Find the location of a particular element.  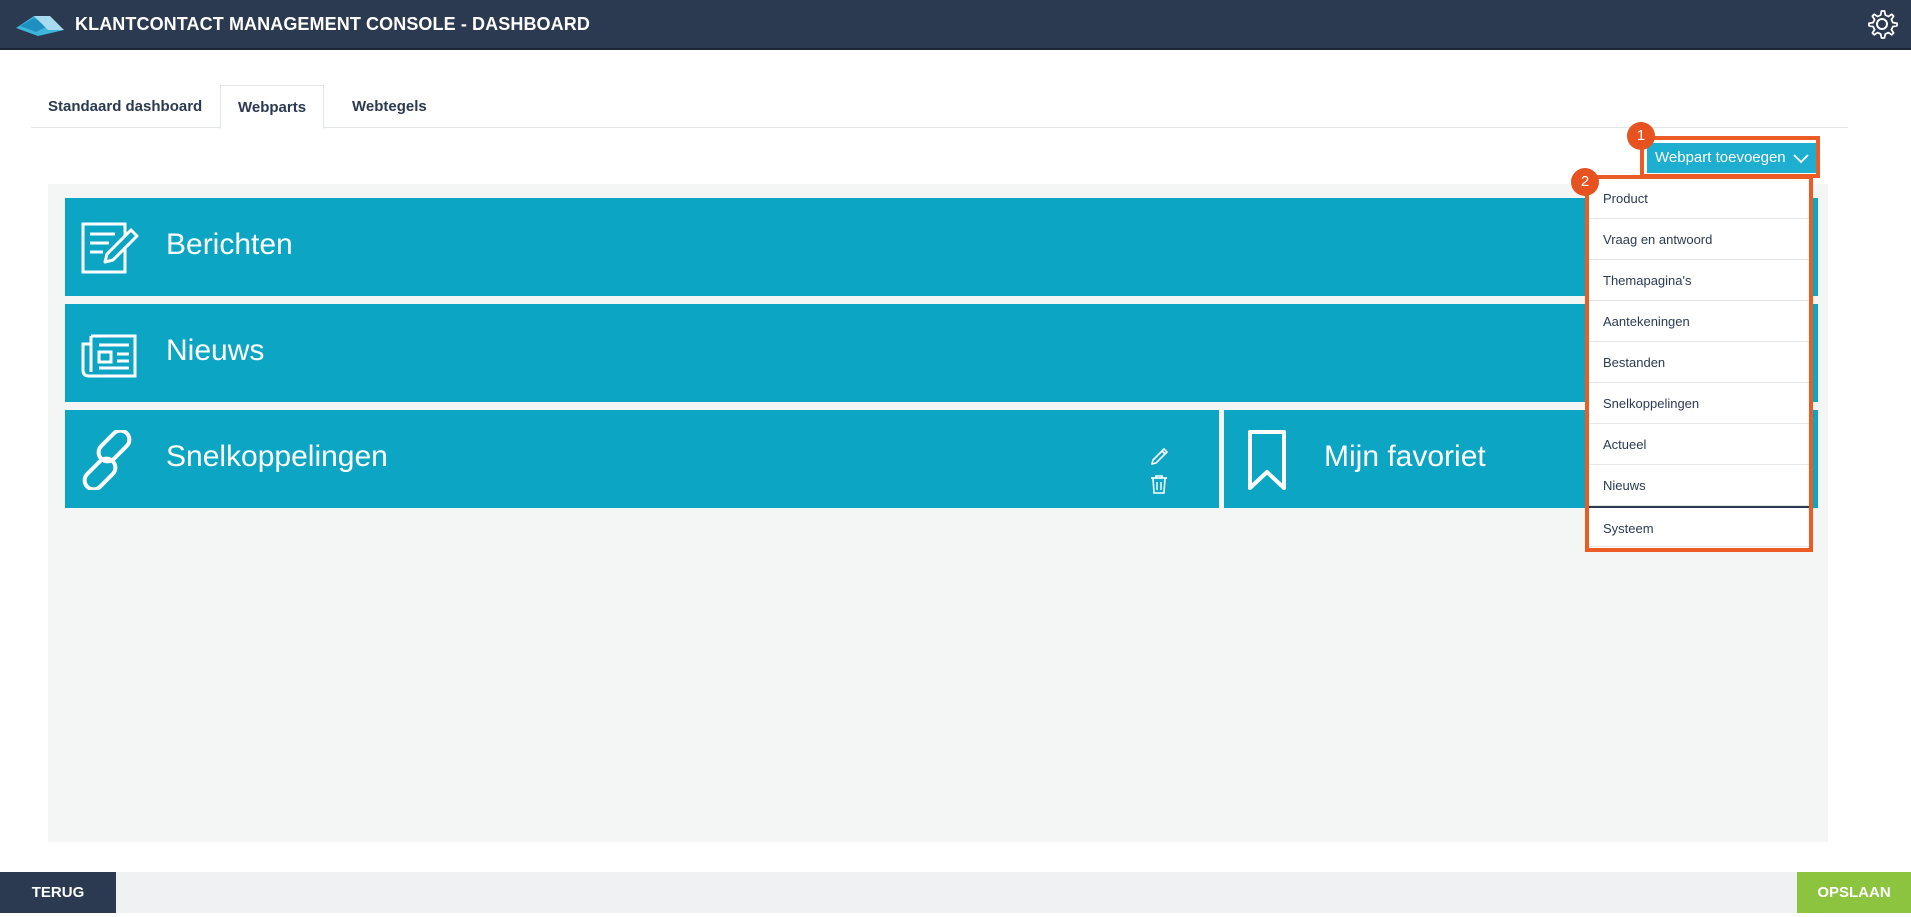

tab-bar: Standaard dashboard Webparts Webtegels is located at coordinates (939, 107).